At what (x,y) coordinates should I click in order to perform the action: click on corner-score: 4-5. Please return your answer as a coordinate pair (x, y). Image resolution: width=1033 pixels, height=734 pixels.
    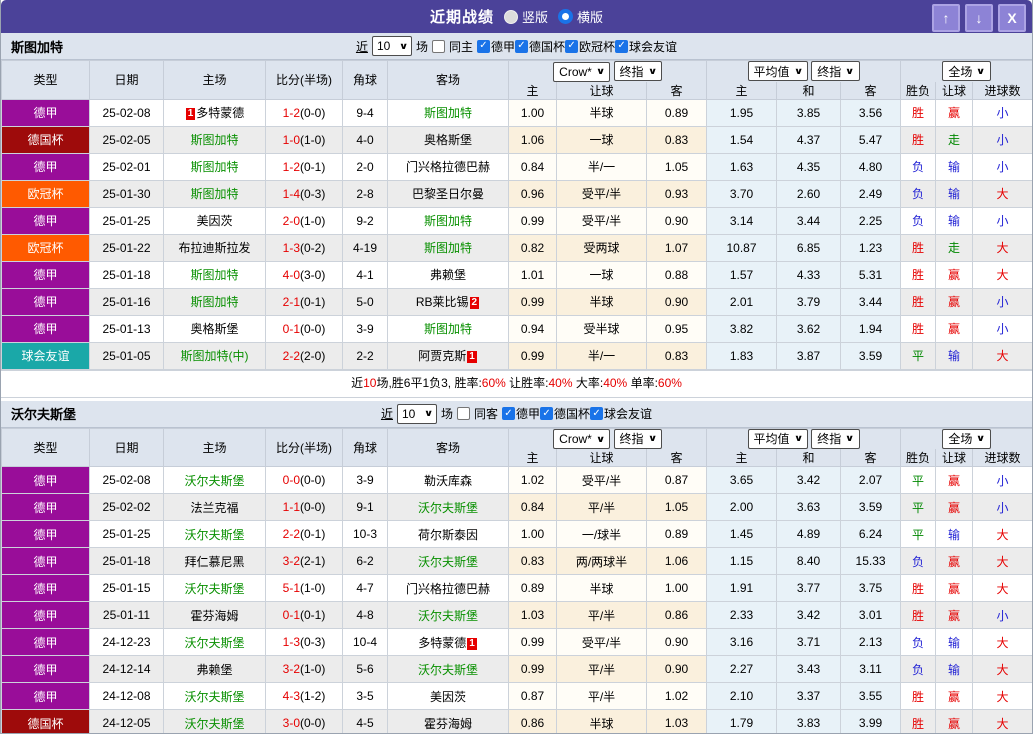
    Looking at the image, I should click on (365, 721).